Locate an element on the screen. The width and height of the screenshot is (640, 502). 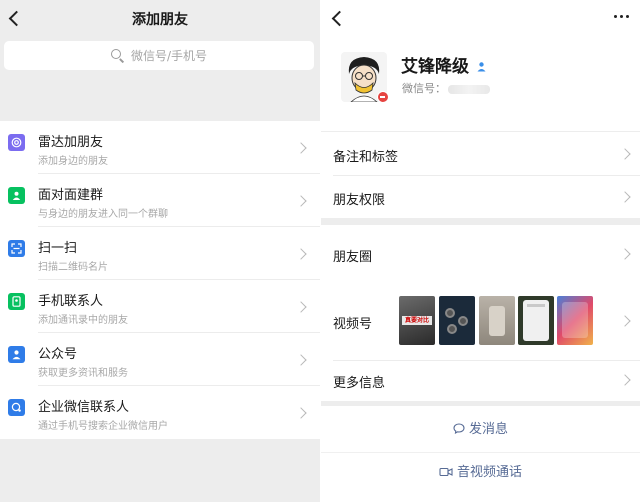
item-subtitle: 获取更多资讯和服务 is located at coordinates (83, 373).